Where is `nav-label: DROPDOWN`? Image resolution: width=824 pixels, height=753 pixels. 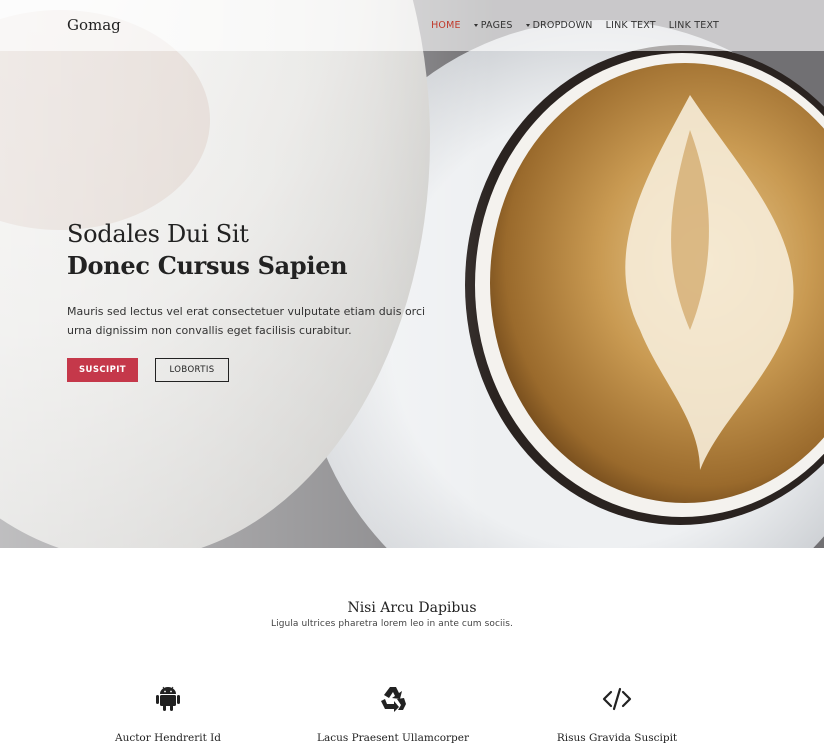
nav-label: DROPDOWN is located at coordinates (562, 25).